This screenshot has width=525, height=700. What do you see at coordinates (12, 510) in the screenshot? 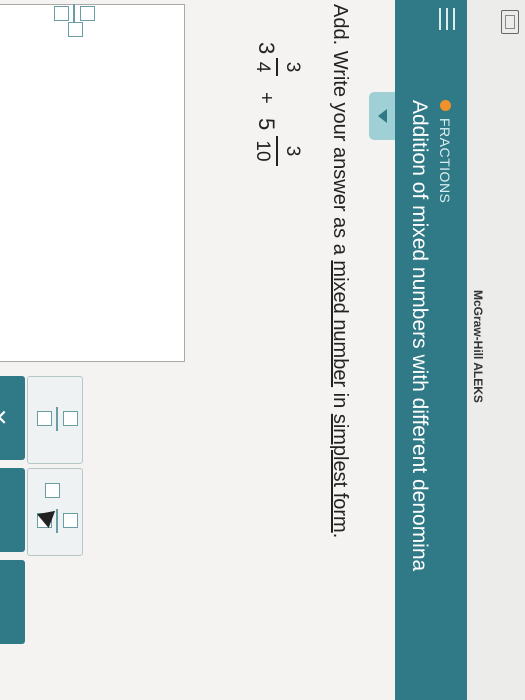
I see `undo-key` at bounding box center [12, 510].